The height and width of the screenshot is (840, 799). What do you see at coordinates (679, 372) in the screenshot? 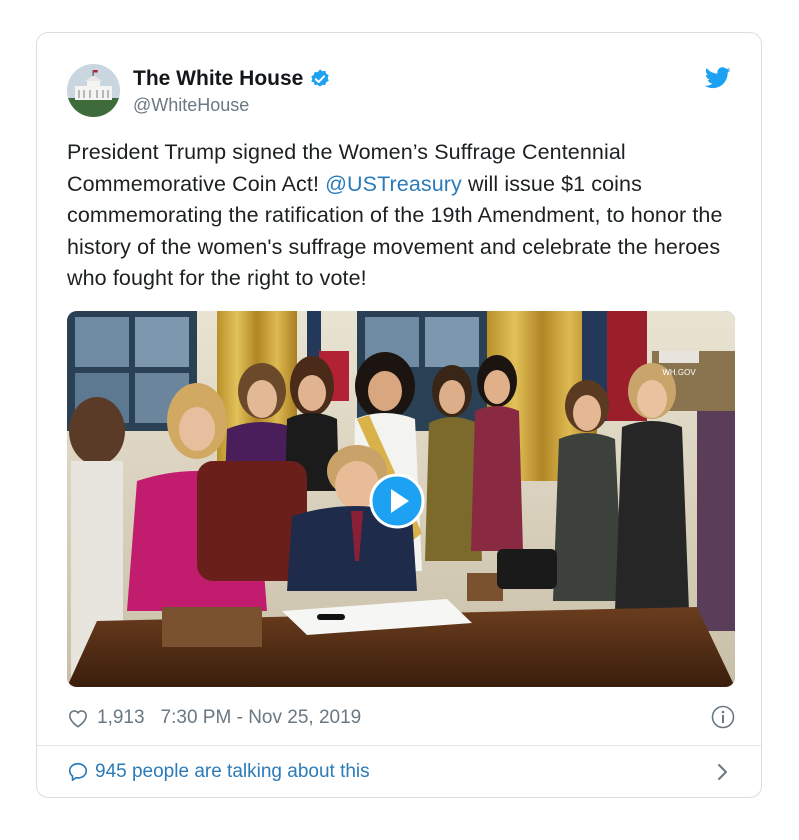
I see `watermark-text: WH.GOV` at bounding box center [679, 372].